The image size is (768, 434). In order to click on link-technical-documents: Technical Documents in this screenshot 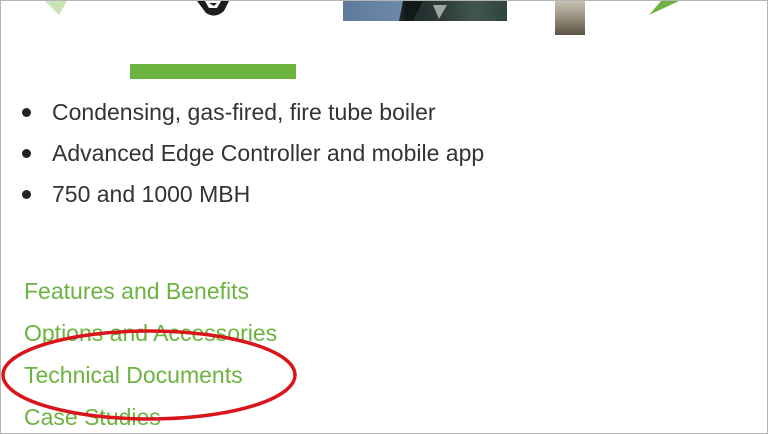, I will do `click(150, 376)`.